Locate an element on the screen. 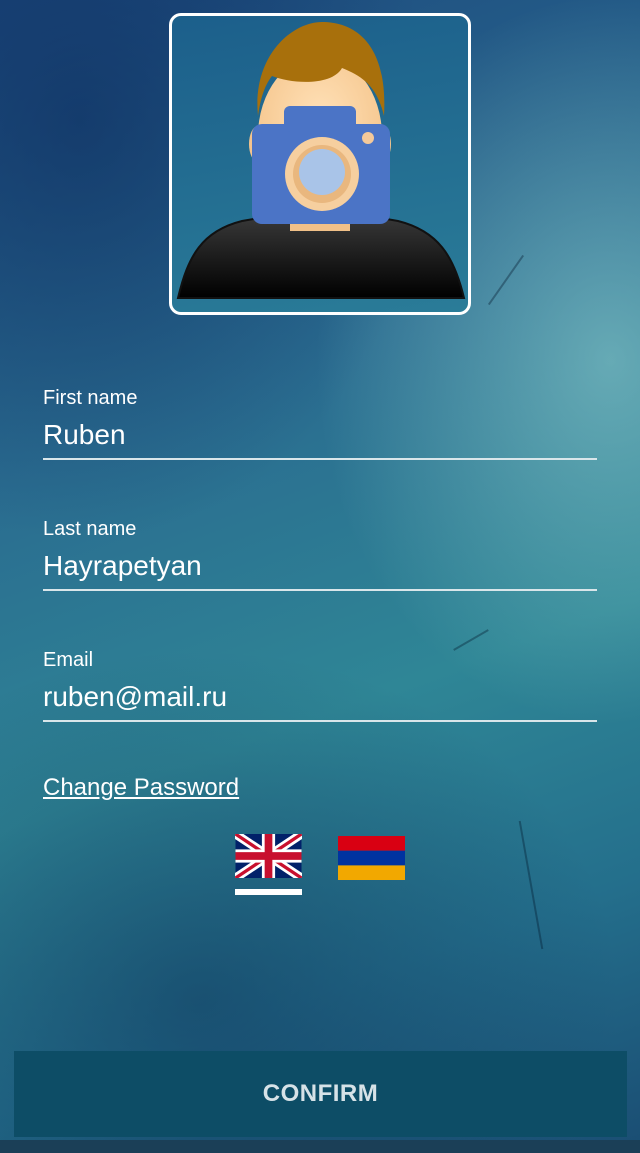  armenia-flag-icon is located at coordinates (371, 858).